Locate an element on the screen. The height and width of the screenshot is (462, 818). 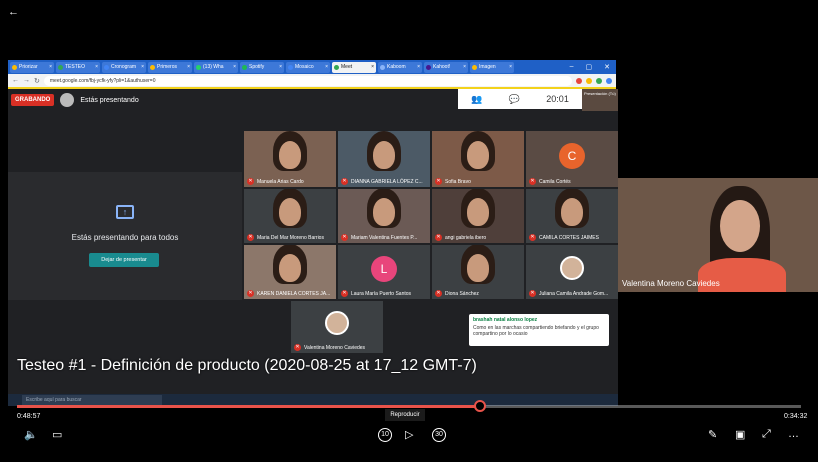
participant-photo is located at coordinates (337, 322).